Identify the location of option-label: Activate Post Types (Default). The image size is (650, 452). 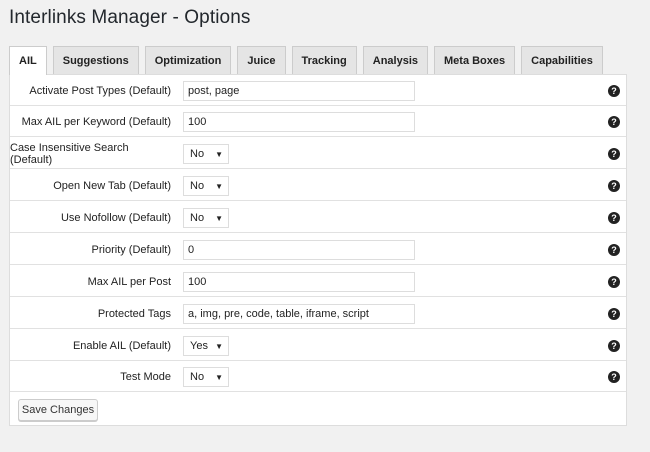
(100, 90).